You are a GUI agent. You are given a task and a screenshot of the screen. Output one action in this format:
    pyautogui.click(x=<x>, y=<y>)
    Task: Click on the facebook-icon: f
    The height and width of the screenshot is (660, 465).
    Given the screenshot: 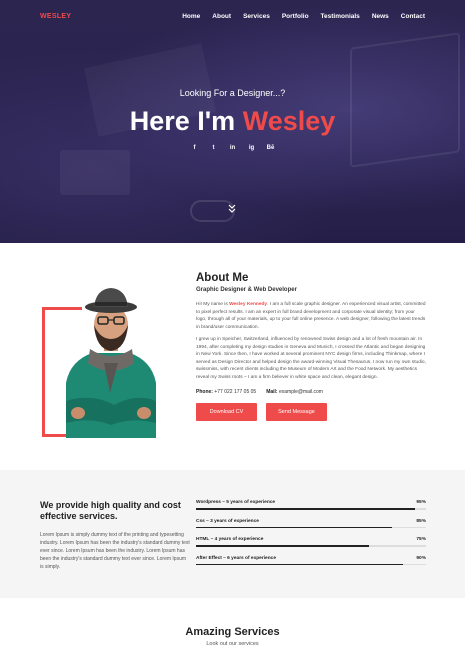 What is the action you would take?
    pyautogui.click(x=195, y=148)
    